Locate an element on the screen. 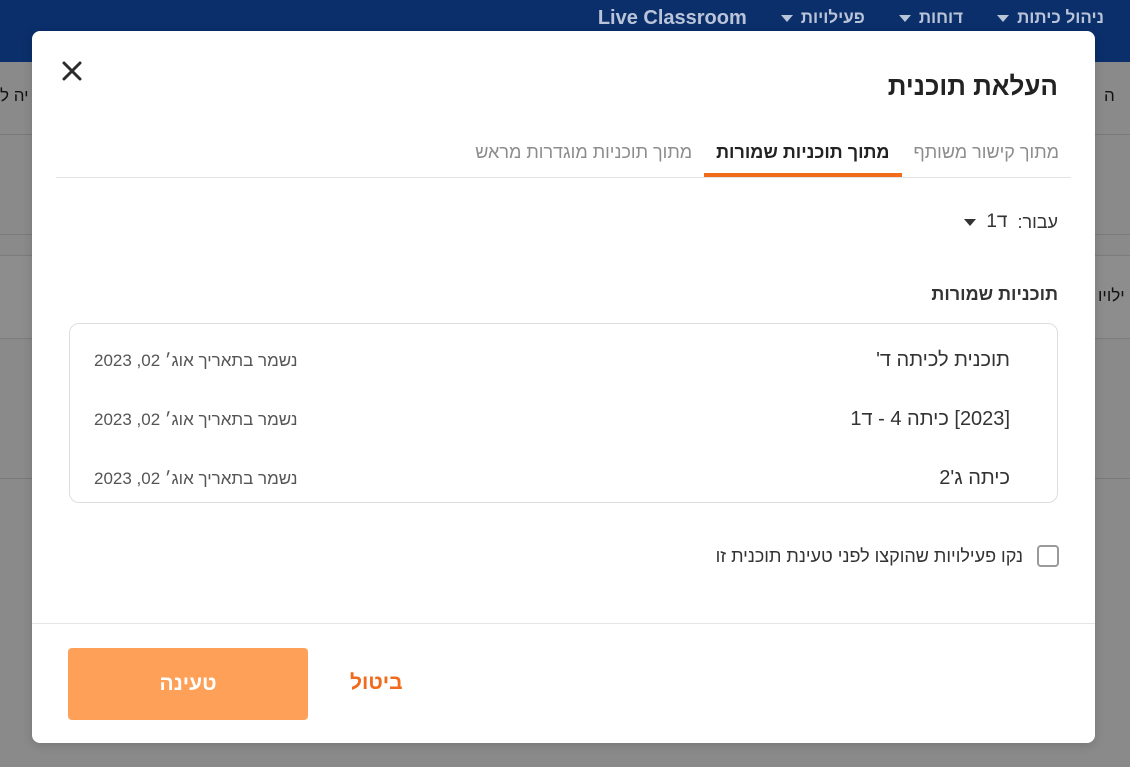  nav-activities: פעילויות is located at coordinates (822, 18).